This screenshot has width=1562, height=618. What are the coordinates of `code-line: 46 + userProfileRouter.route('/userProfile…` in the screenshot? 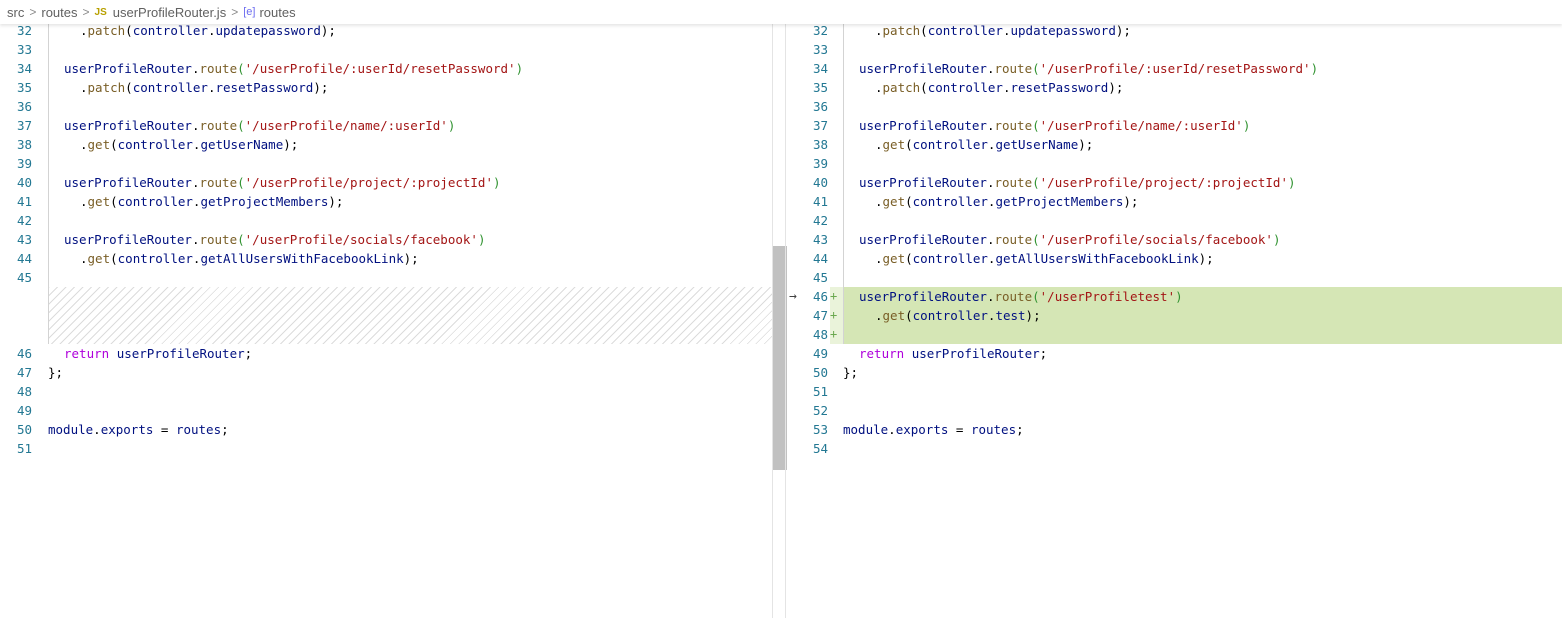 It's located at (1174, 296).